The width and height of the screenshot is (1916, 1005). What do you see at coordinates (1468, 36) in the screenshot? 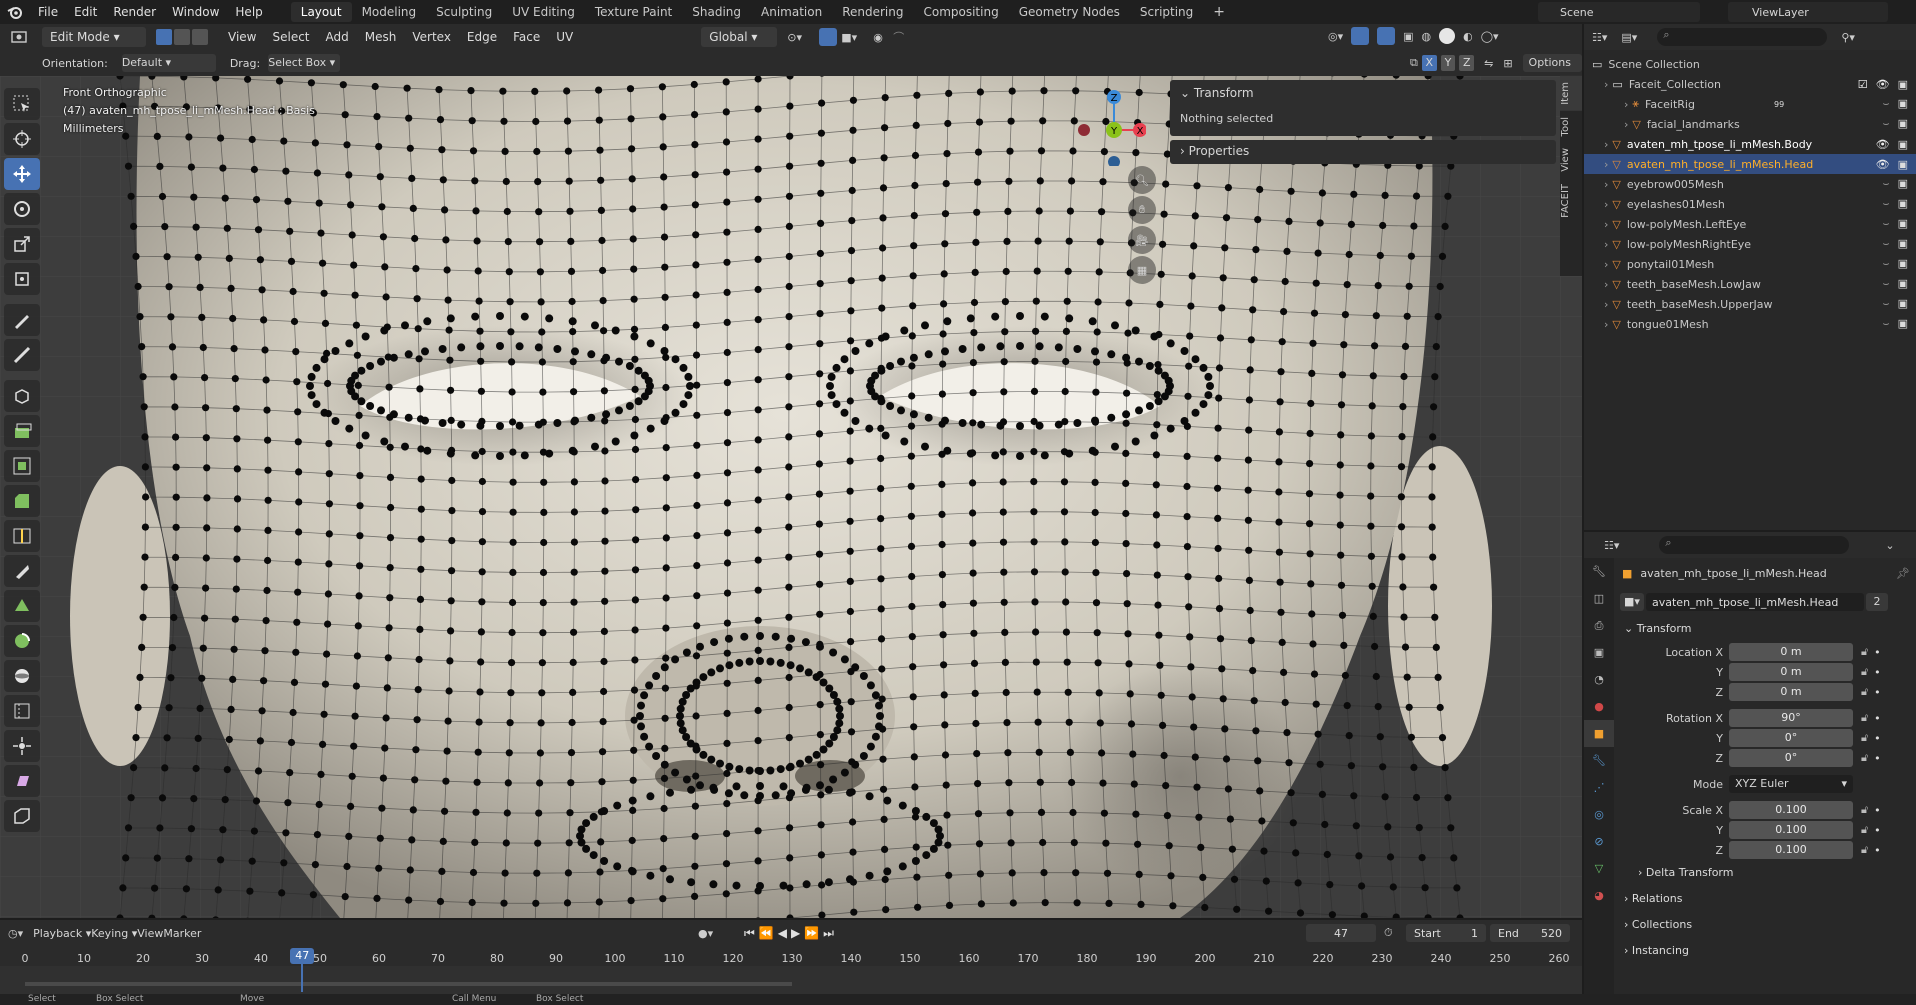
I see `shading-material-icon: ◐` at bounding box center [1468, 36].